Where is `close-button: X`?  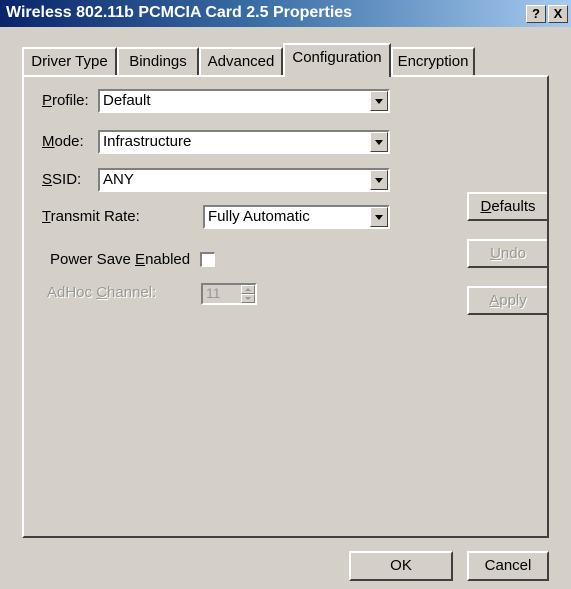
close-button: X is located at coordinates (558, 14).